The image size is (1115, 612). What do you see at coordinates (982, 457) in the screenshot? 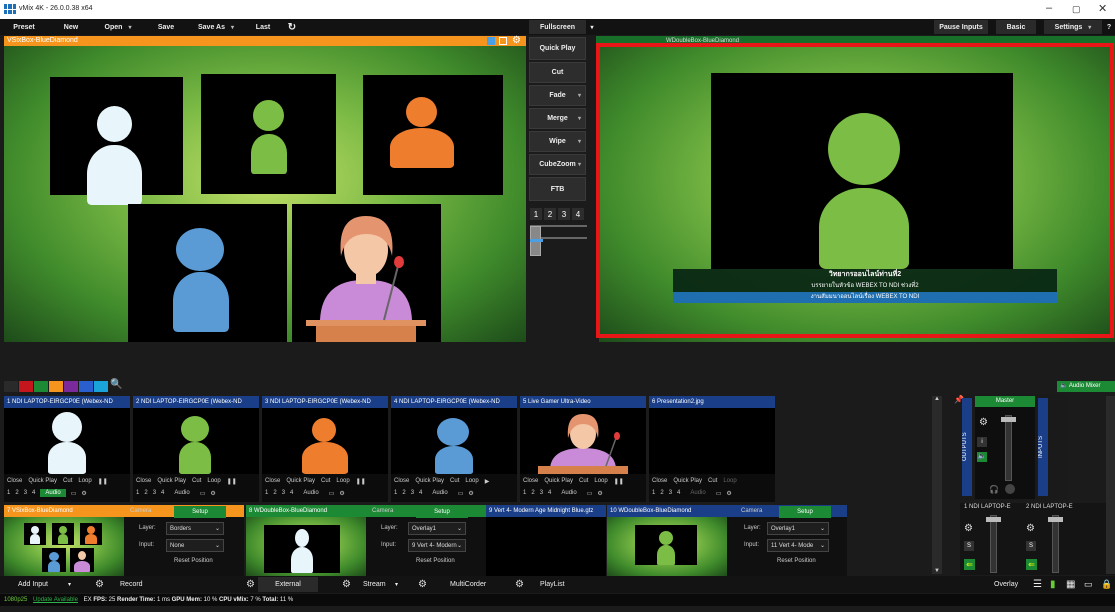
I see `speaker-icon: 🔈` at bounding box center [982, 457].